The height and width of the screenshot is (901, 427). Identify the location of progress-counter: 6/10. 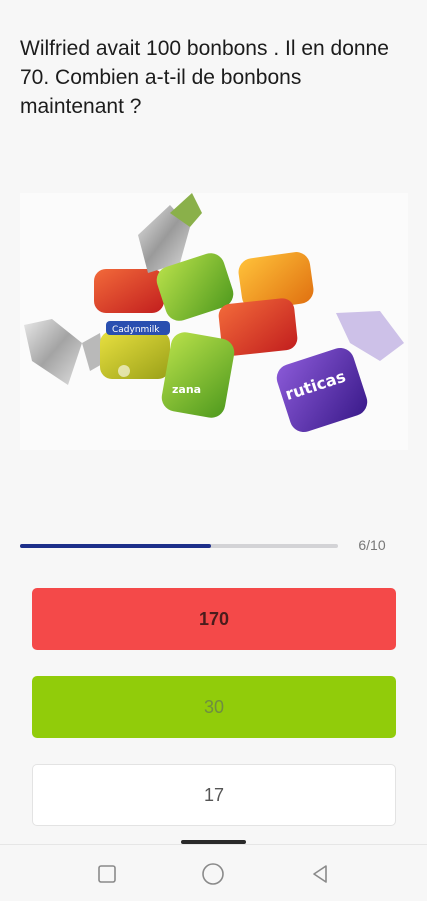
(372, 545).